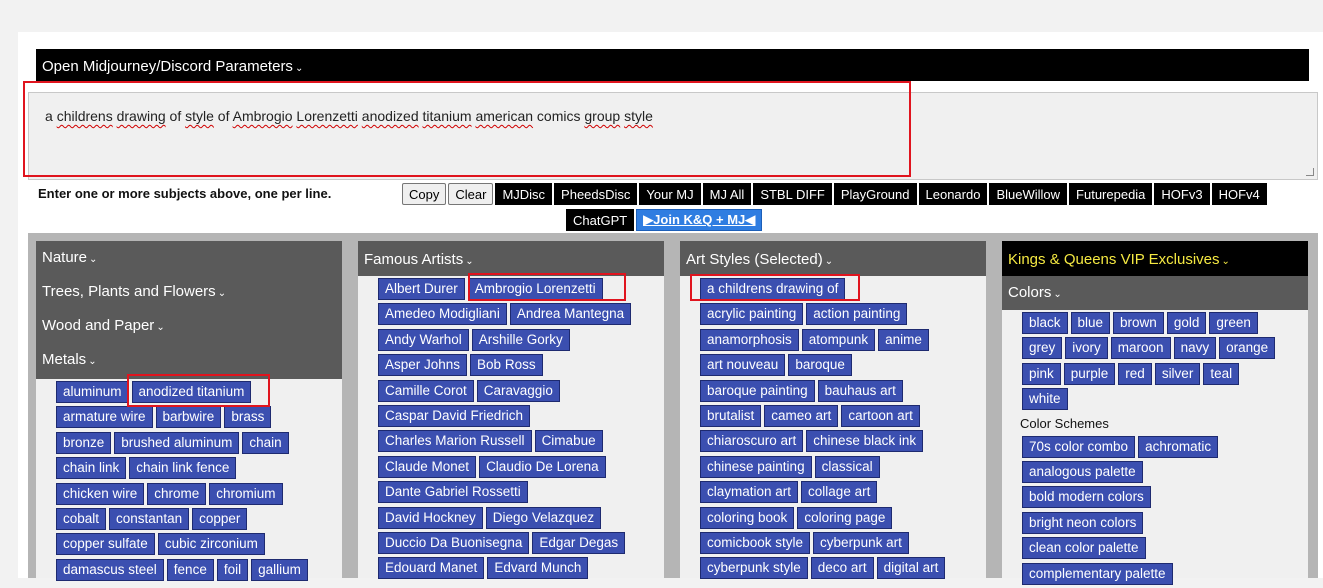  Describe the element at coordinates (105, 544) in the screenshot. I see `tag-copper-sulfate: copper sulfate` at that location.